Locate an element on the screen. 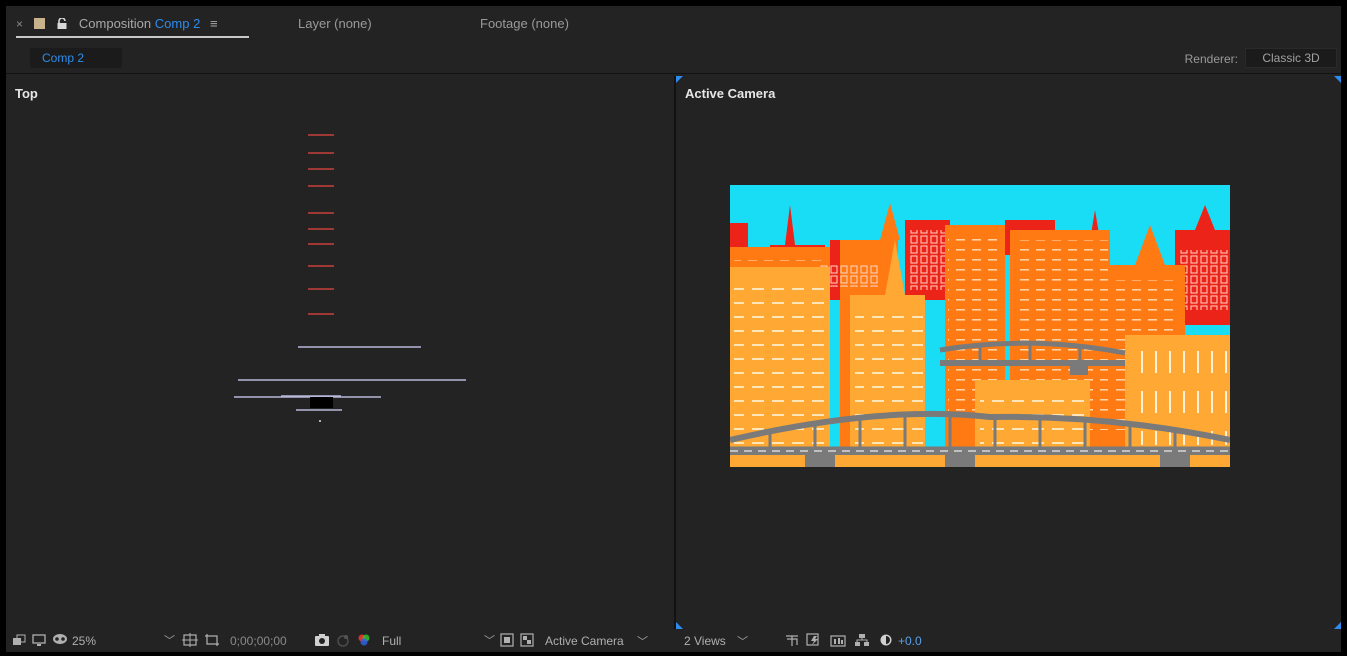 The image size is (1347, 656). toggle-transparency-icon is located at coordinates (507, 641).